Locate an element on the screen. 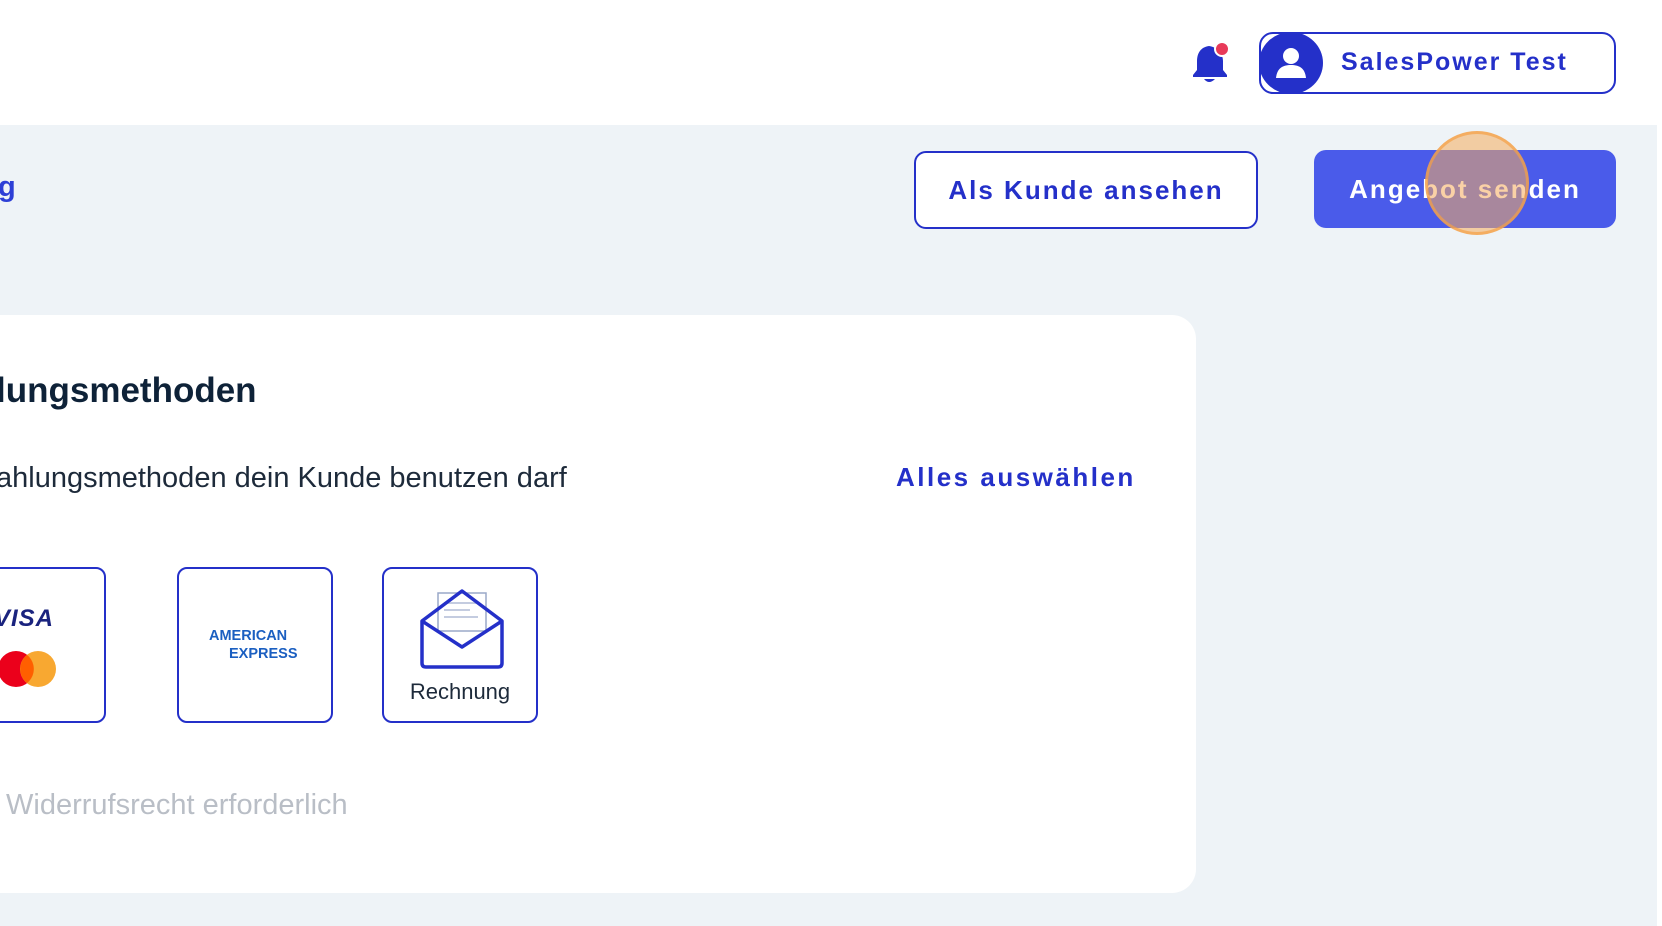 Image resolution: width=1662 pixels, height=926 pixels. visa-logo: VISA is located at coordinates (27, 618).